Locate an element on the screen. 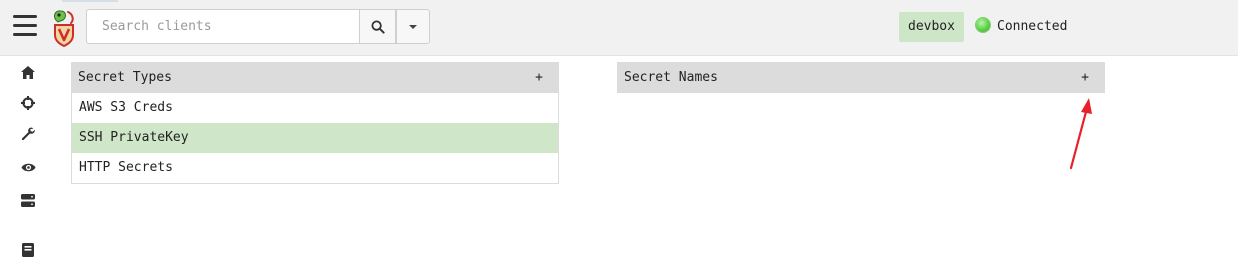  server-icon is located at coordinates (28, 200).